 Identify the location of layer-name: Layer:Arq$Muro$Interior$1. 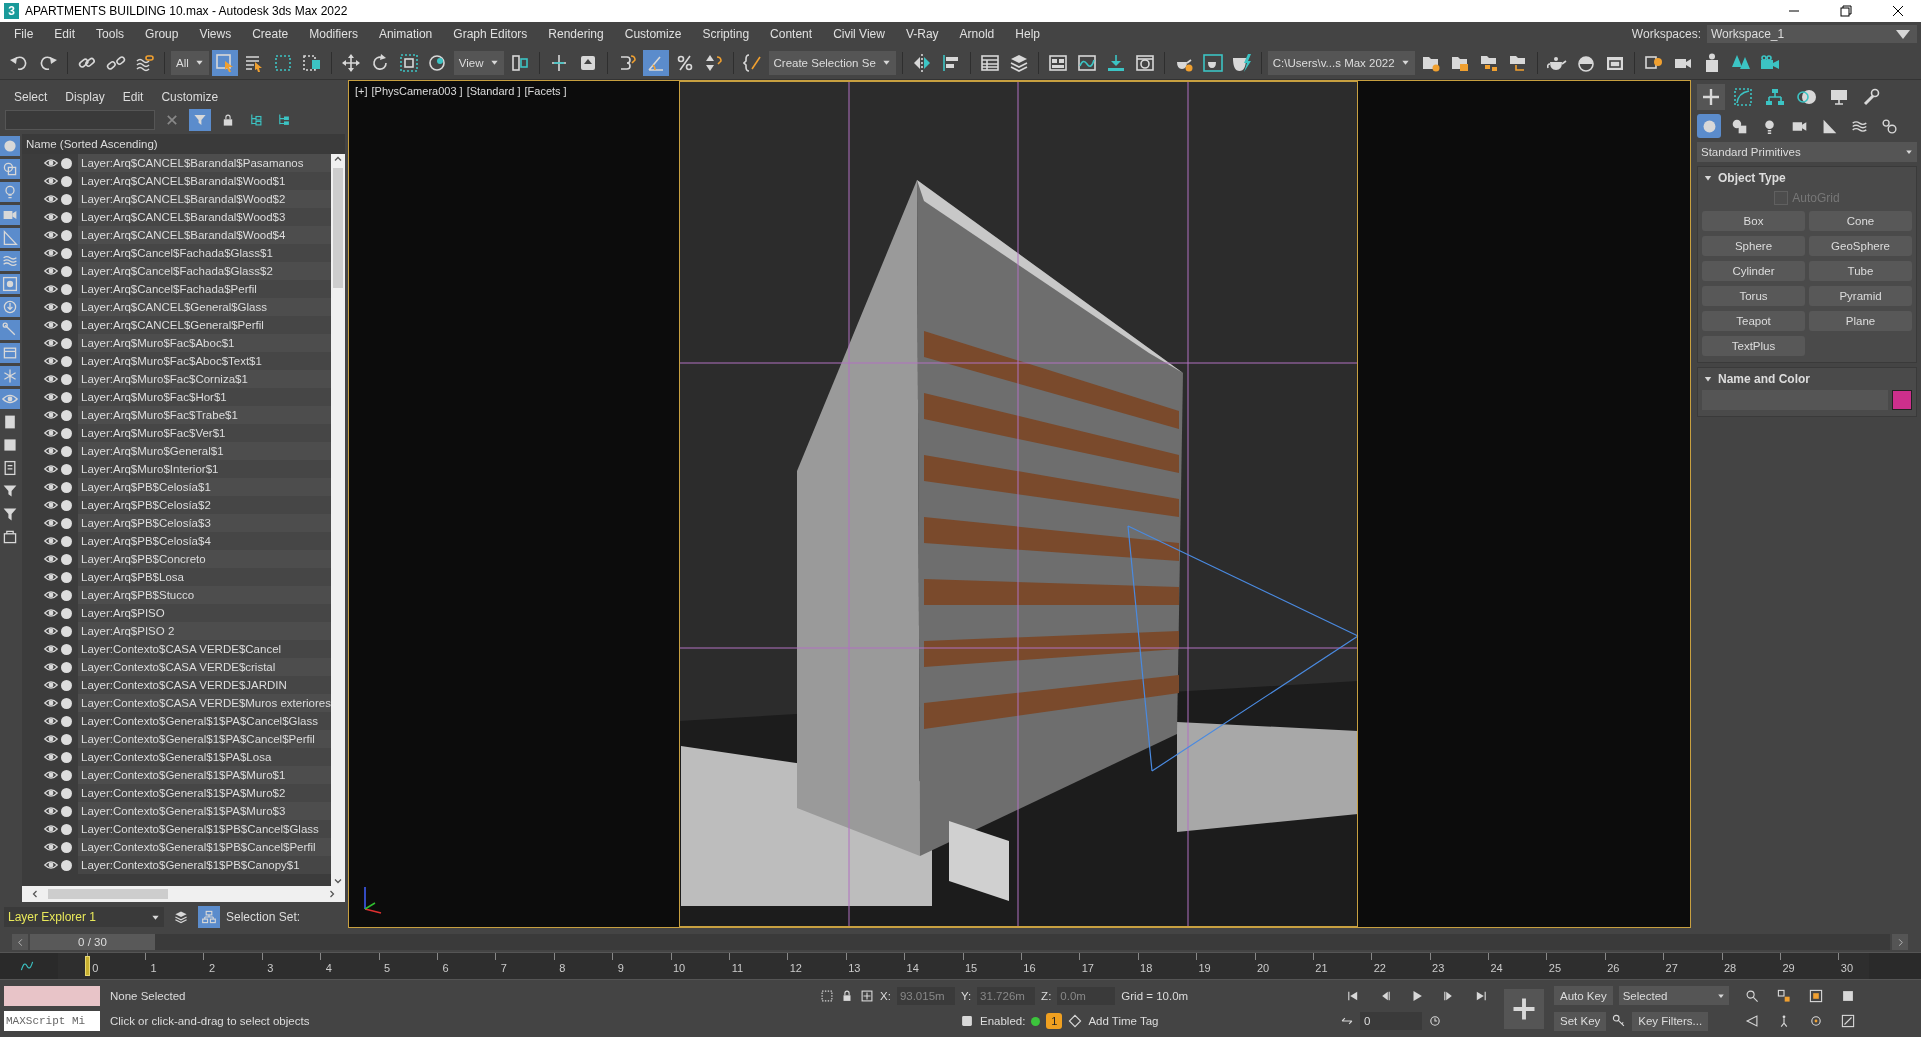
(204, 469).